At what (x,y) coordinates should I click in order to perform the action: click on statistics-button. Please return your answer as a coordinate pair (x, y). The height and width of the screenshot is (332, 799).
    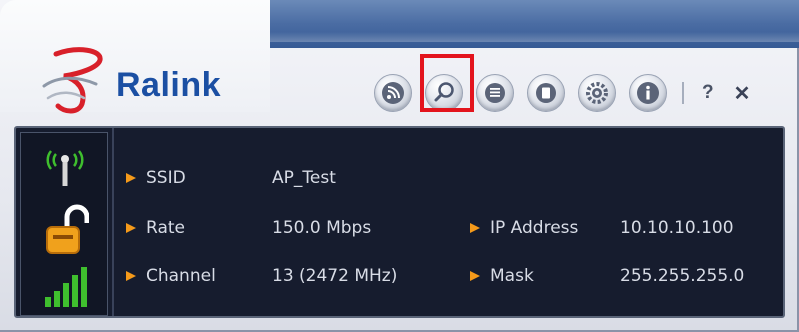
    Looking at the image, I should click on (546, 93).